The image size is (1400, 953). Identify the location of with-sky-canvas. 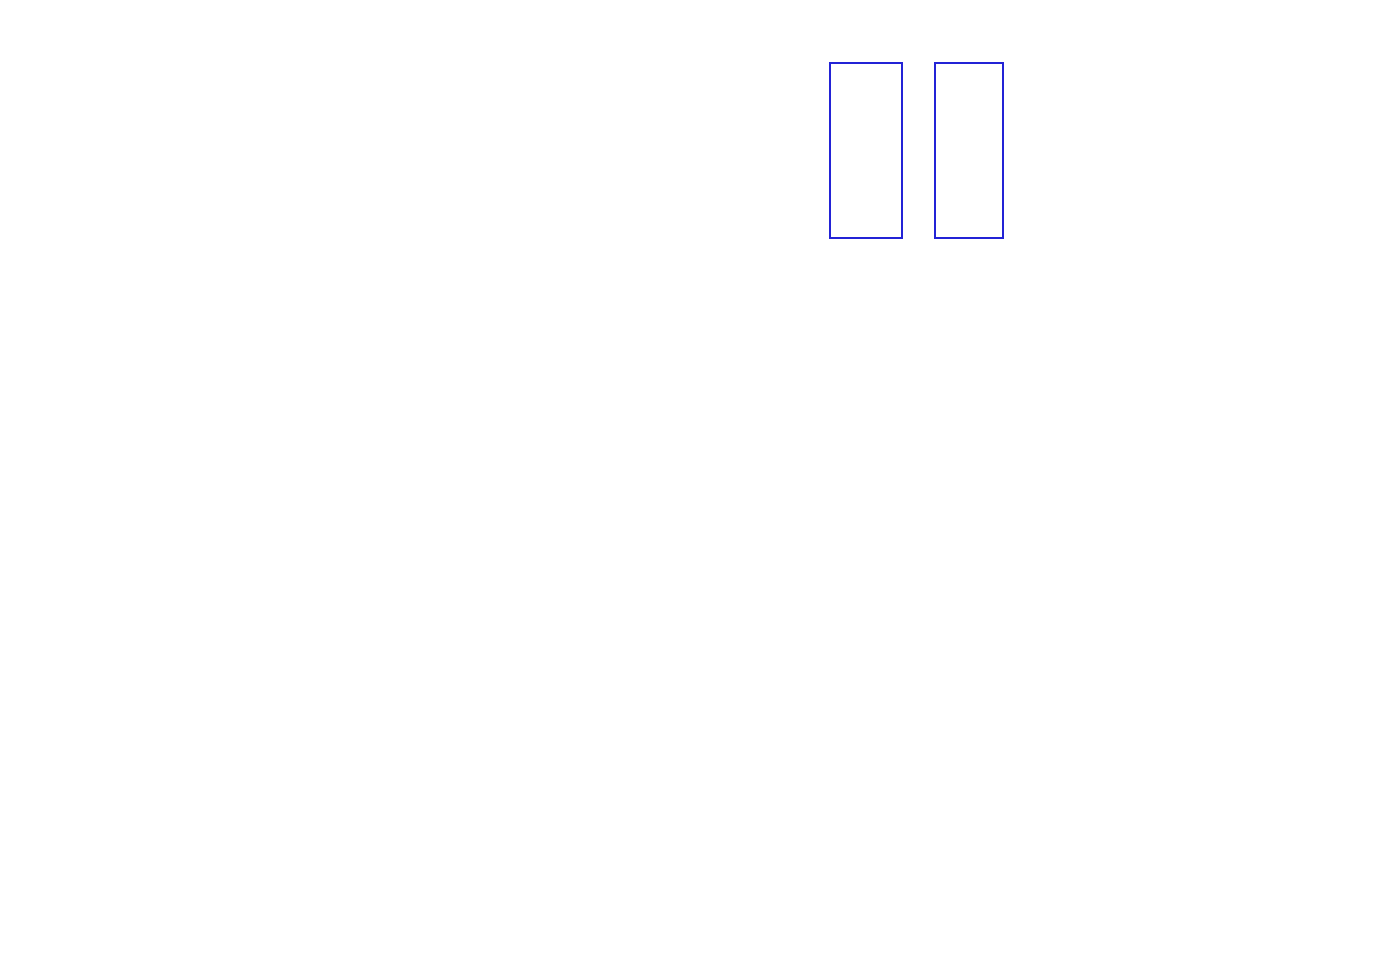
(866, 150).